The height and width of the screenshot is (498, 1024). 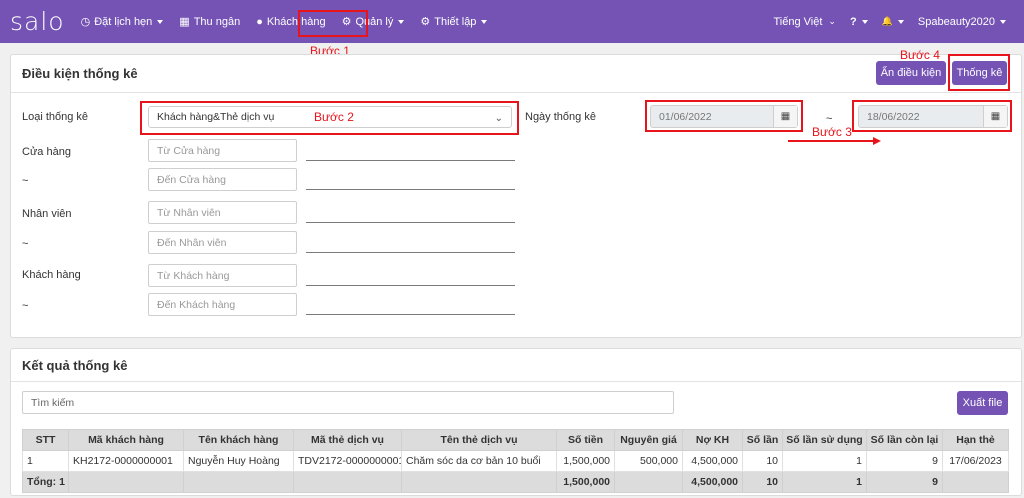 I want to click on customer-tilde: ~, so click(x=25, y=306).